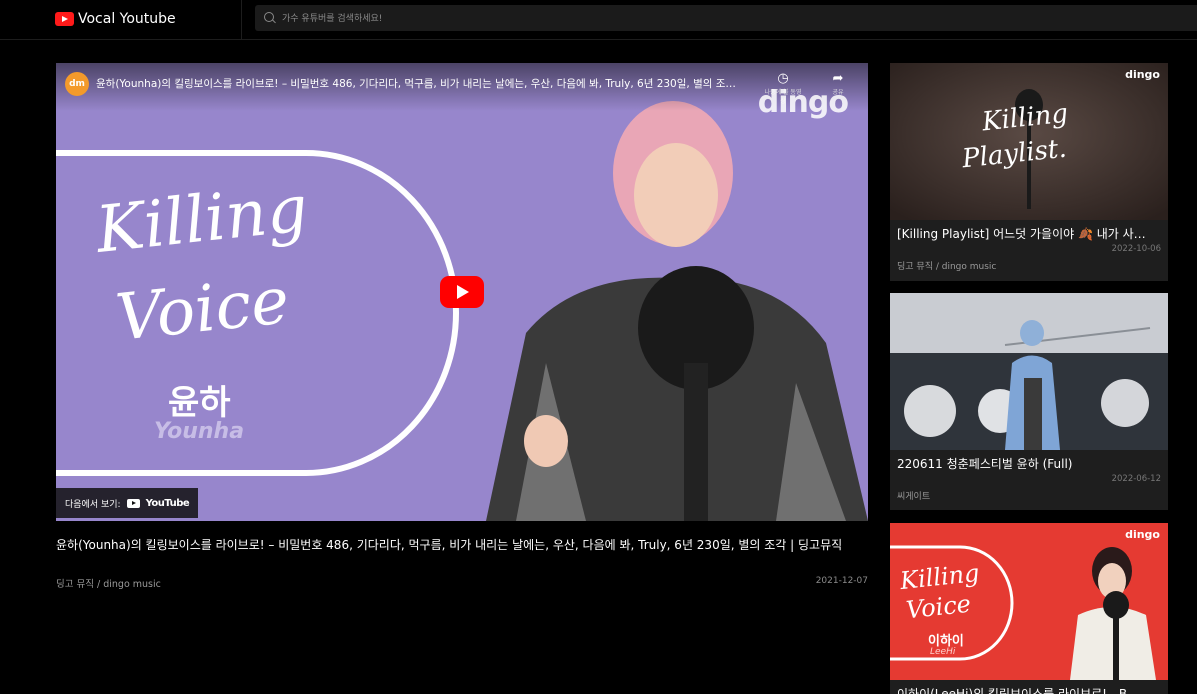  I want to click on main-video-channel: 딩고 뮤직 / dingo music, so click(108, 583).